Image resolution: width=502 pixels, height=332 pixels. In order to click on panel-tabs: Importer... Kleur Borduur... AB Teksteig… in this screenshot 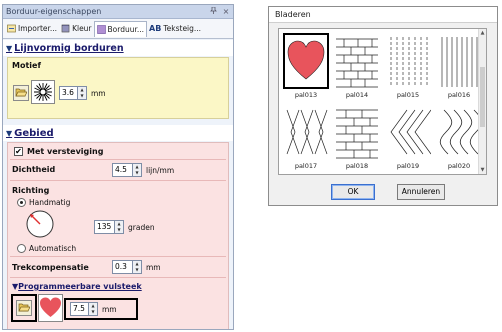, I will do `click(118, 29)`.